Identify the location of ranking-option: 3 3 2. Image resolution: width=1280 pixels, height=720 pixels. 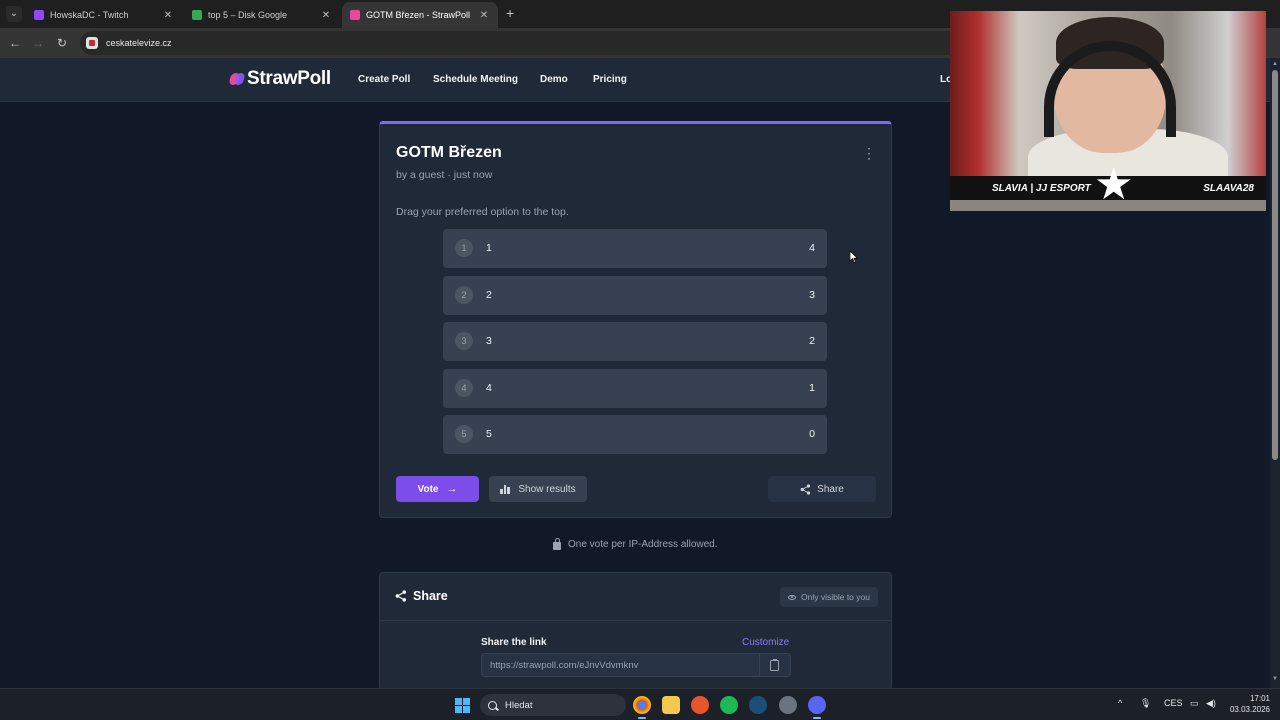
(635, 341).